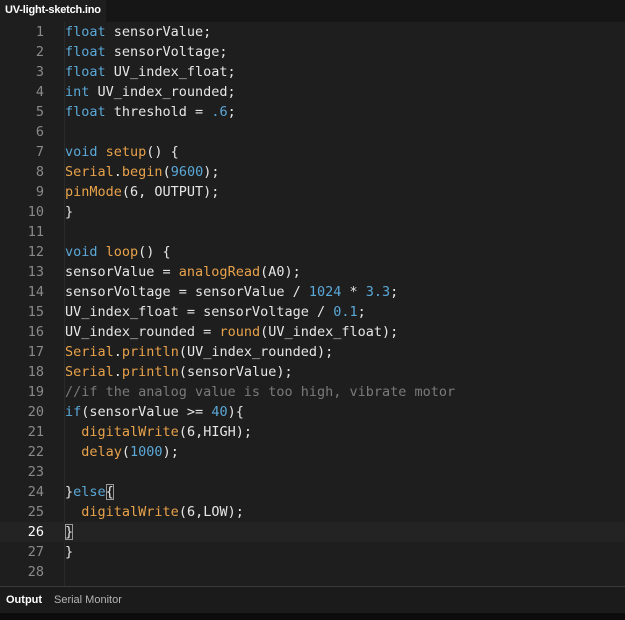 The width and height of the screenshot is (625, 620). What do you see at coordinates (215, 432) in the screenshot?
I see `code-token: (6,HIGH);` at bounding box center [215, 432].